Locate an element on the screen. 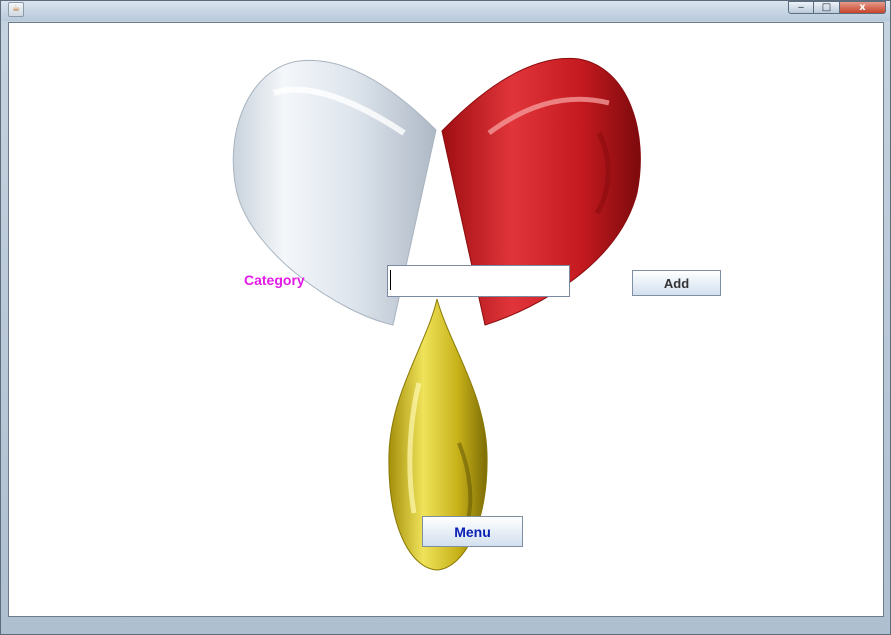  close-button: x is located at coordinates (863, 7).